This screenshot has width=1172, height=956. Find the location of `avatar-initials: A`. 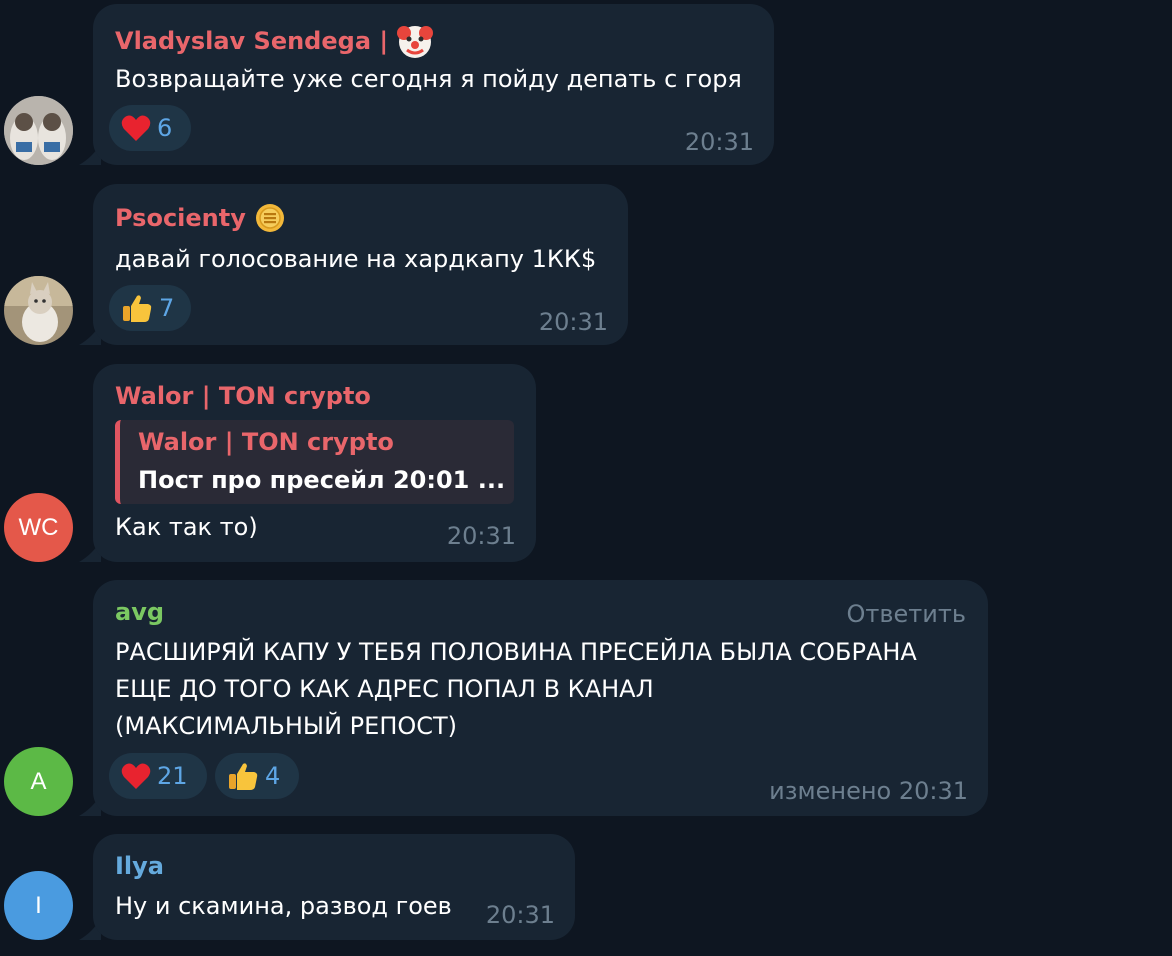

avatar-initials: A is located at coordinates (38, 781).